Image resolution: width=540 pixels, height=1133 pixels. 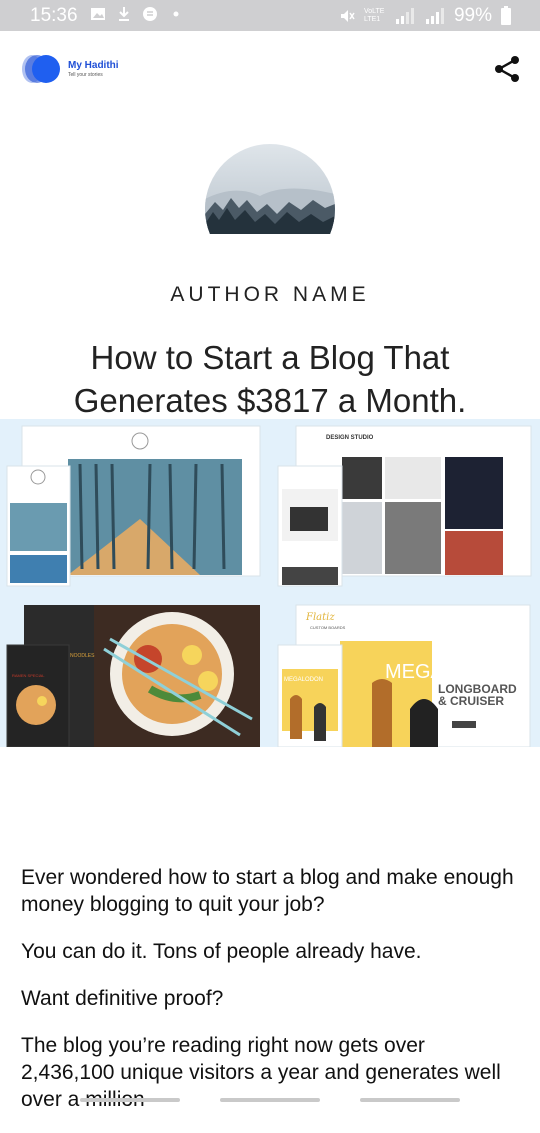 I want to click on board-sub: CUSTOM BOARDS, so click(x=328, y=627).